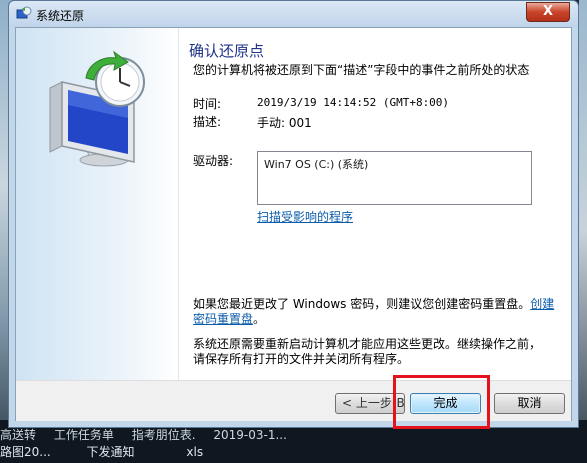 This screenshot has width=587, height=463. I want to click on create-reset-disk-link: 创建, so click(542, 304).